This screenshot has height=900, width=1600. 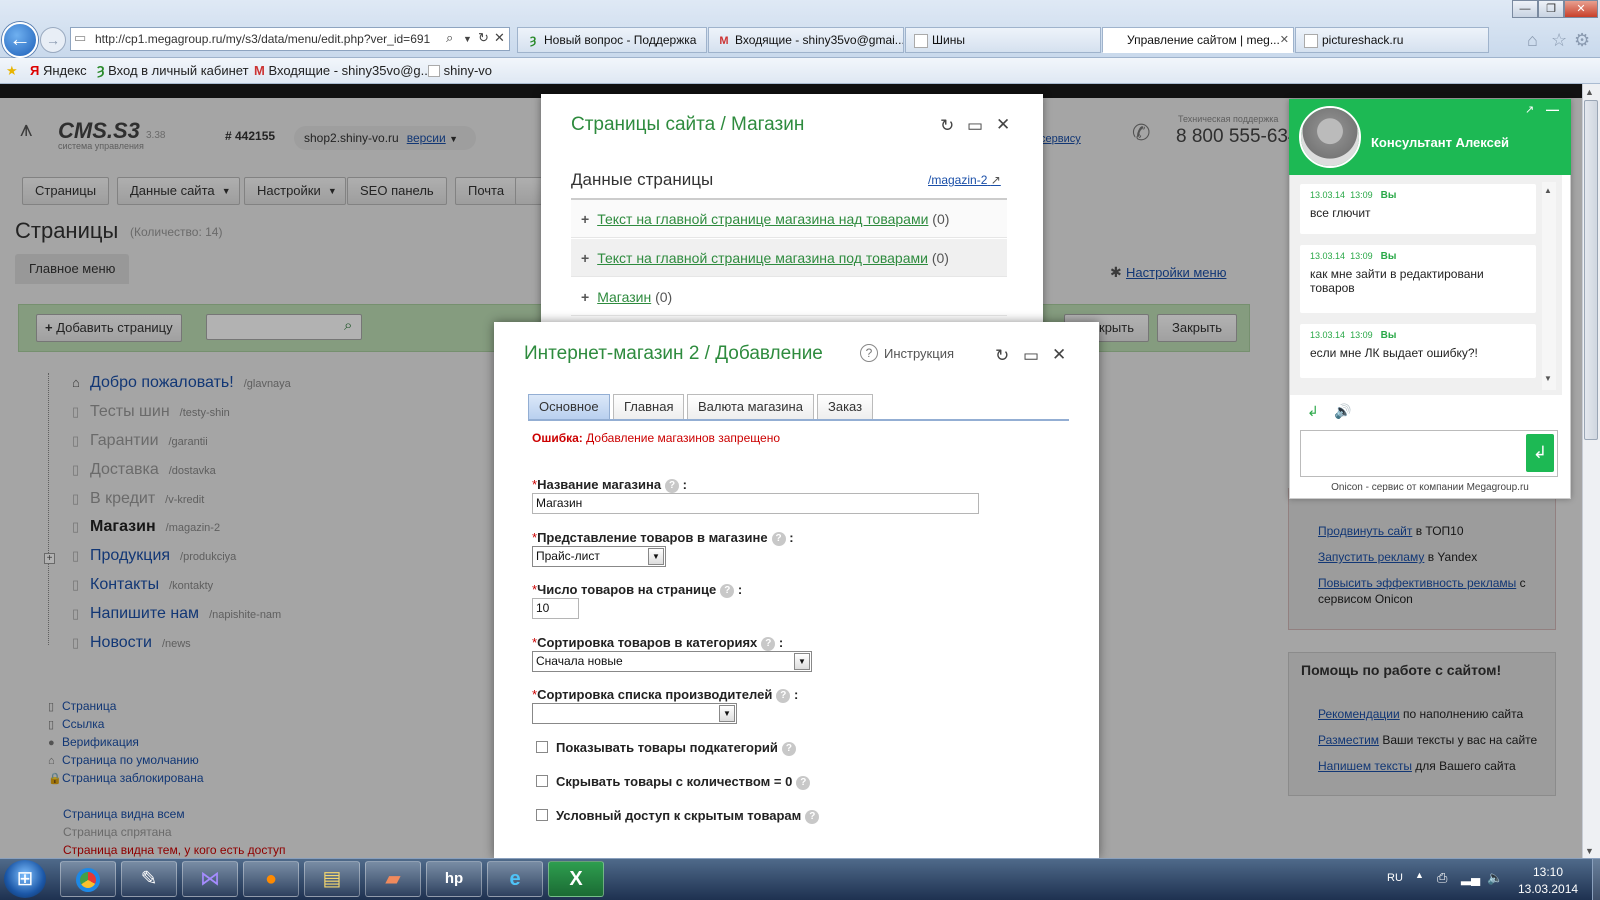 I want to click on excel-icon: X, so click(x=576, y=879).